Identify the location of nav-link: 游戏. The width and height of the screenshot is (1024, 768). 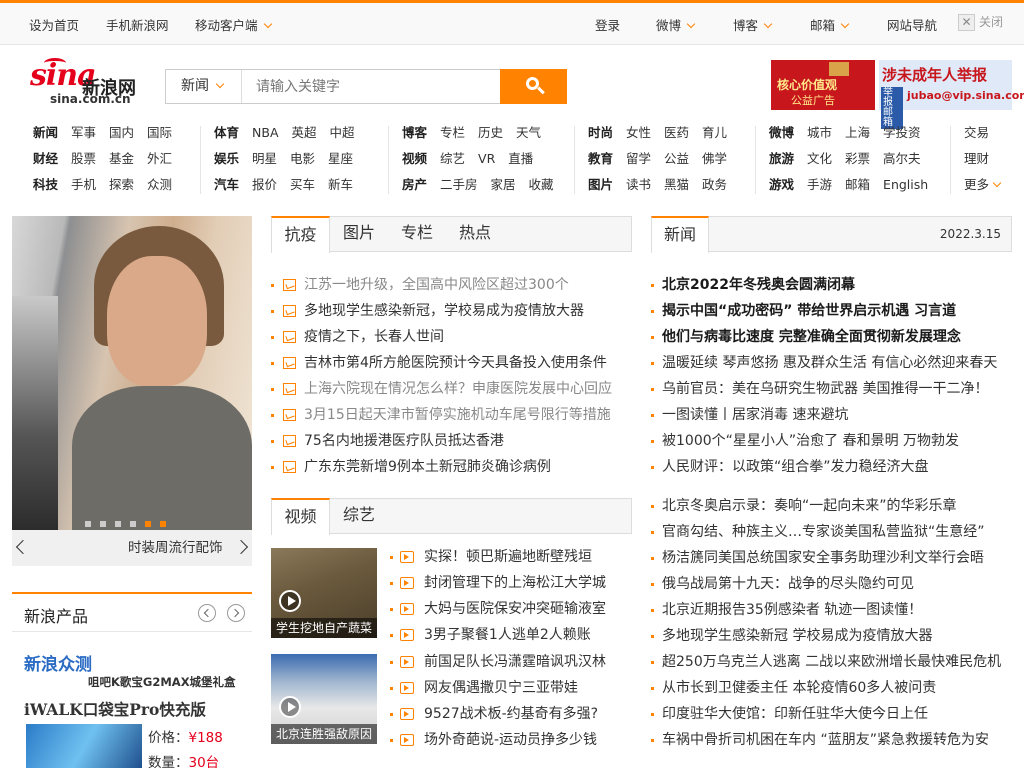
(781, 185).